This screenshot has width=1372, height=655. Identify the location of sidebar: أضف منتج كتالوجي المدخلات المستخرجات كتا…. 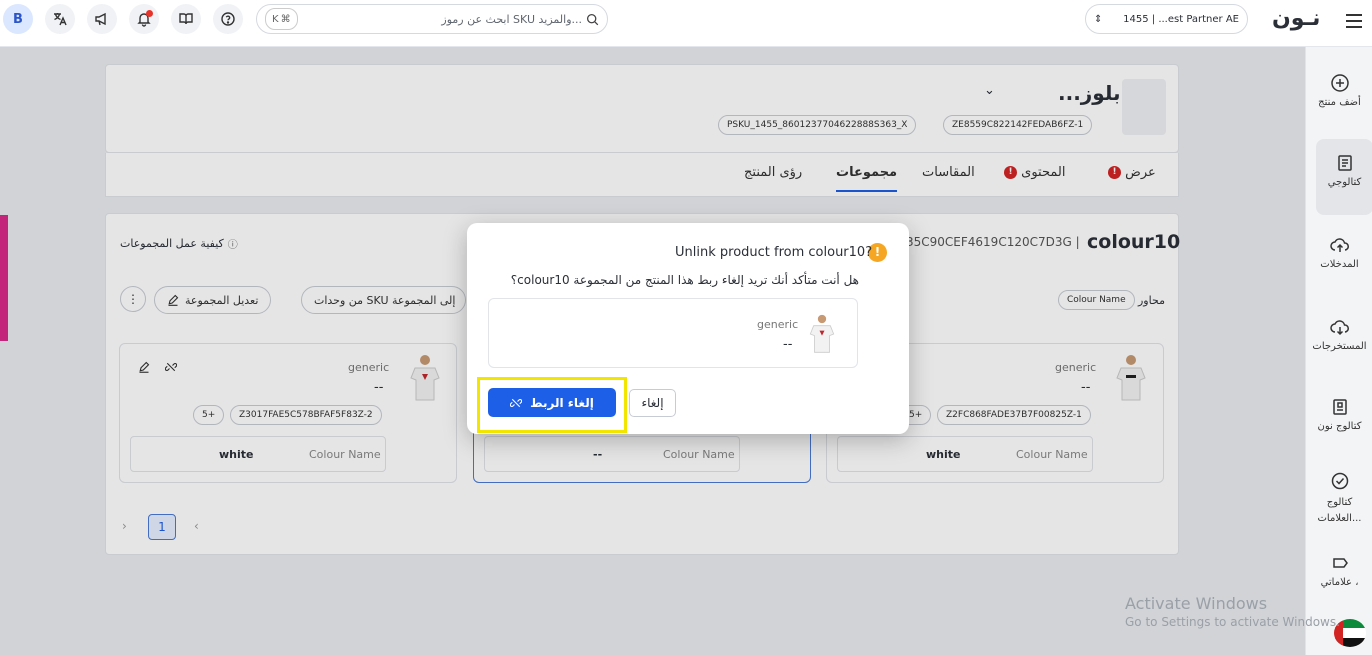
(1338, 351).